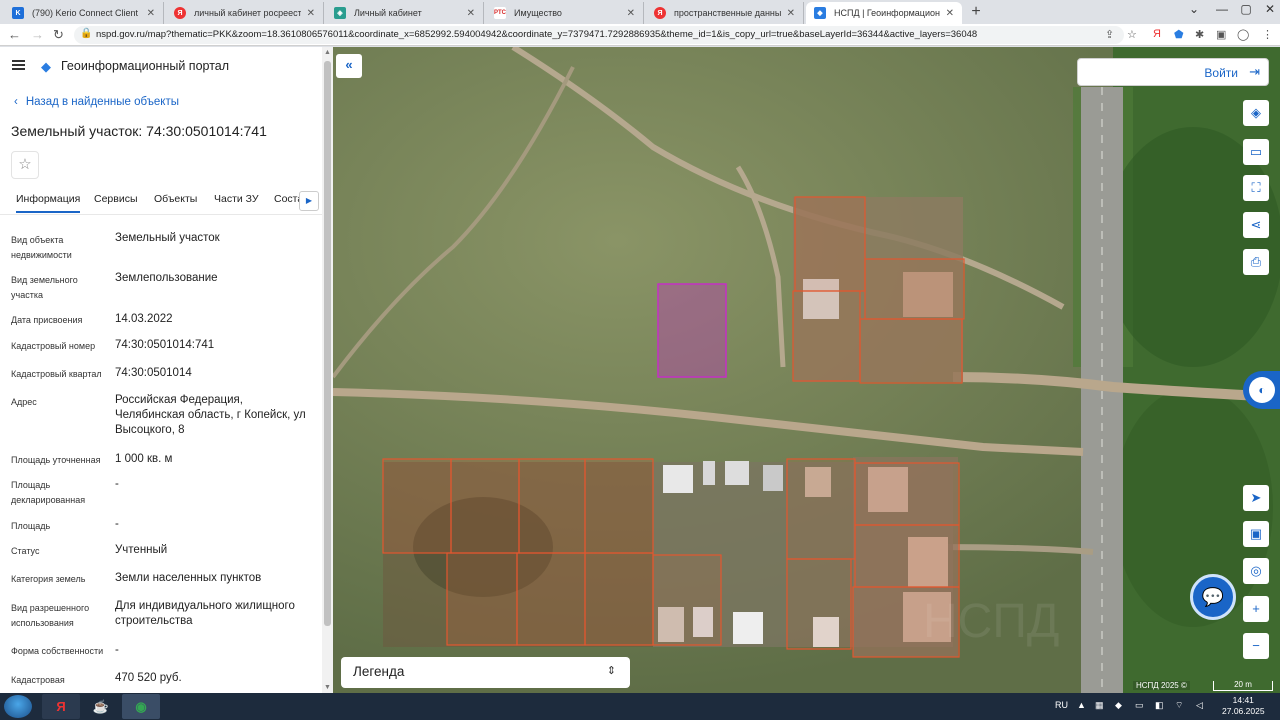 The image size is (1280, 720). What do you see at coordinates (884, 13) in the screenshot?
I see `browser-tab-active: ◆ НСПД | Геоинформационный п✕` at bounding box center [884, 13].